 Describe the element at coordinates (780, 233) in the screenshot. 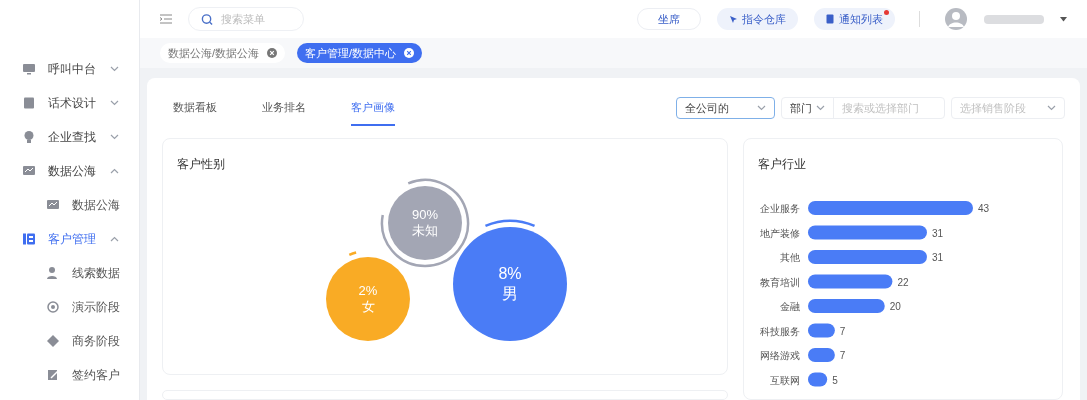

I see `axis-label: 地产装修` at that location.